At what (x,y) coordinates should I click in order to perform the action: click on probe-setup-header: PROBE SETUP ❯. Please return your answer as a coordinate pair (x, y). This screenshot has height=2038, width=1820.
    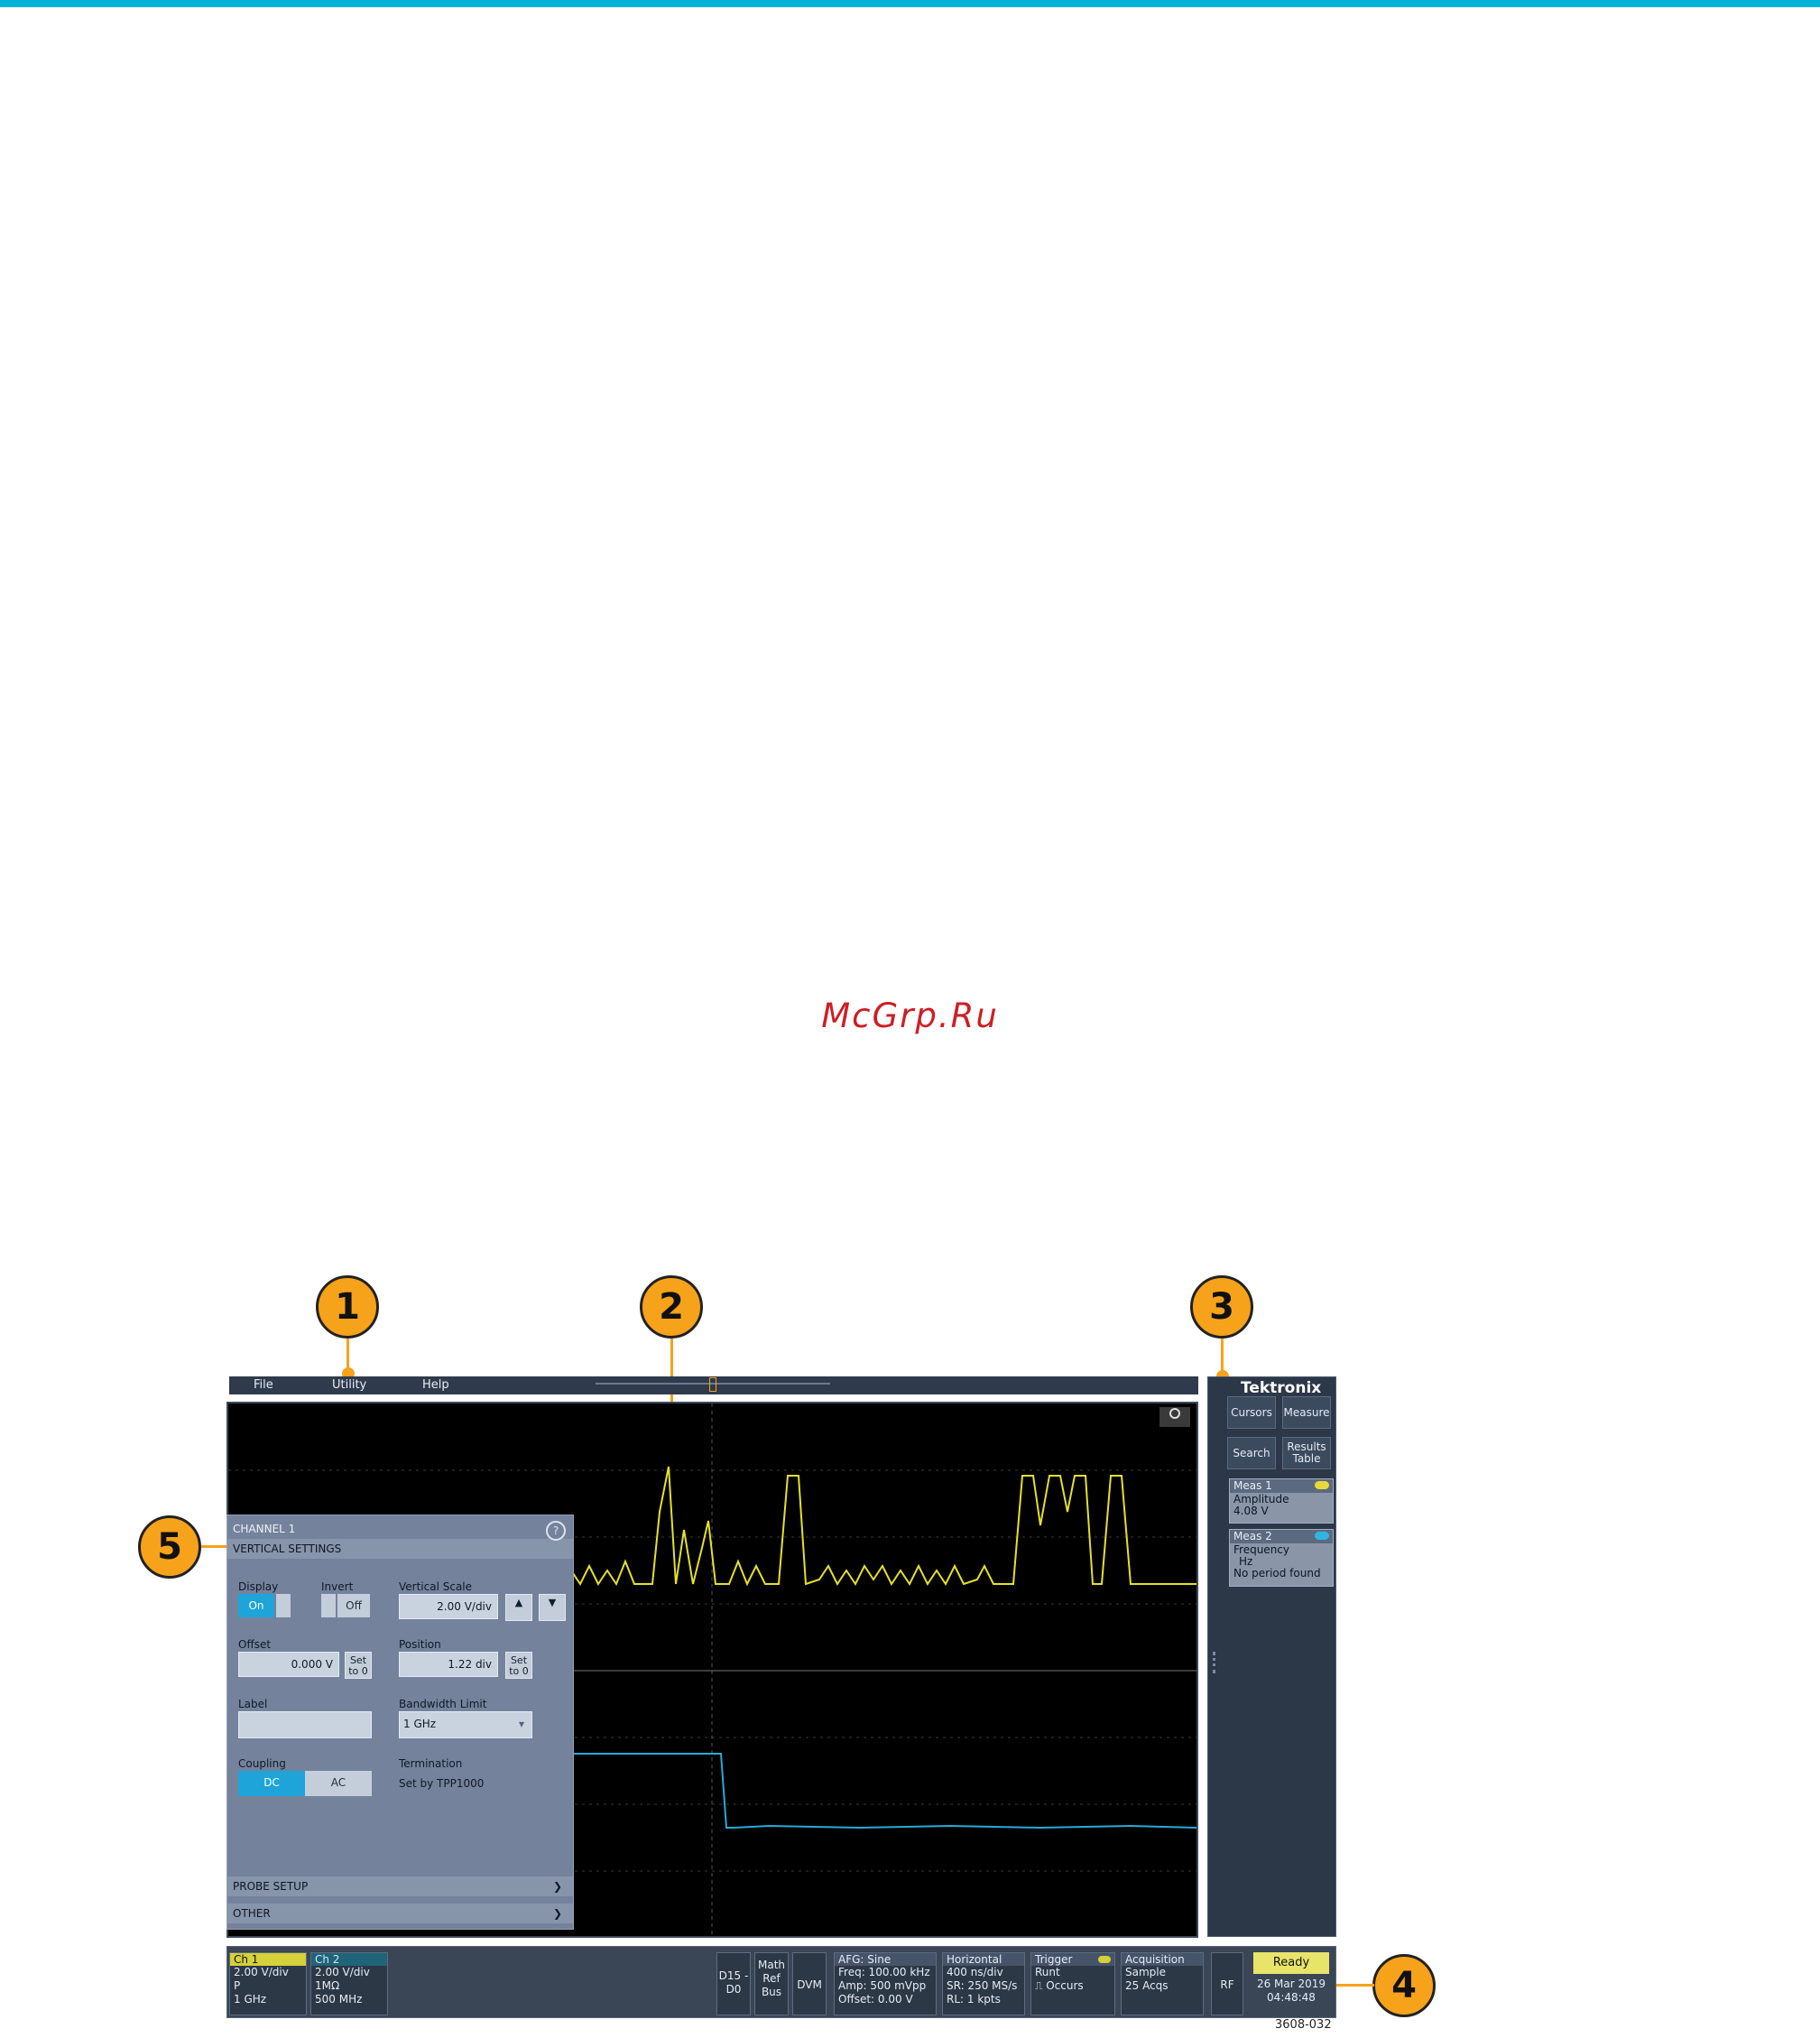
    Looking at the image, I should click on (400, 1886).